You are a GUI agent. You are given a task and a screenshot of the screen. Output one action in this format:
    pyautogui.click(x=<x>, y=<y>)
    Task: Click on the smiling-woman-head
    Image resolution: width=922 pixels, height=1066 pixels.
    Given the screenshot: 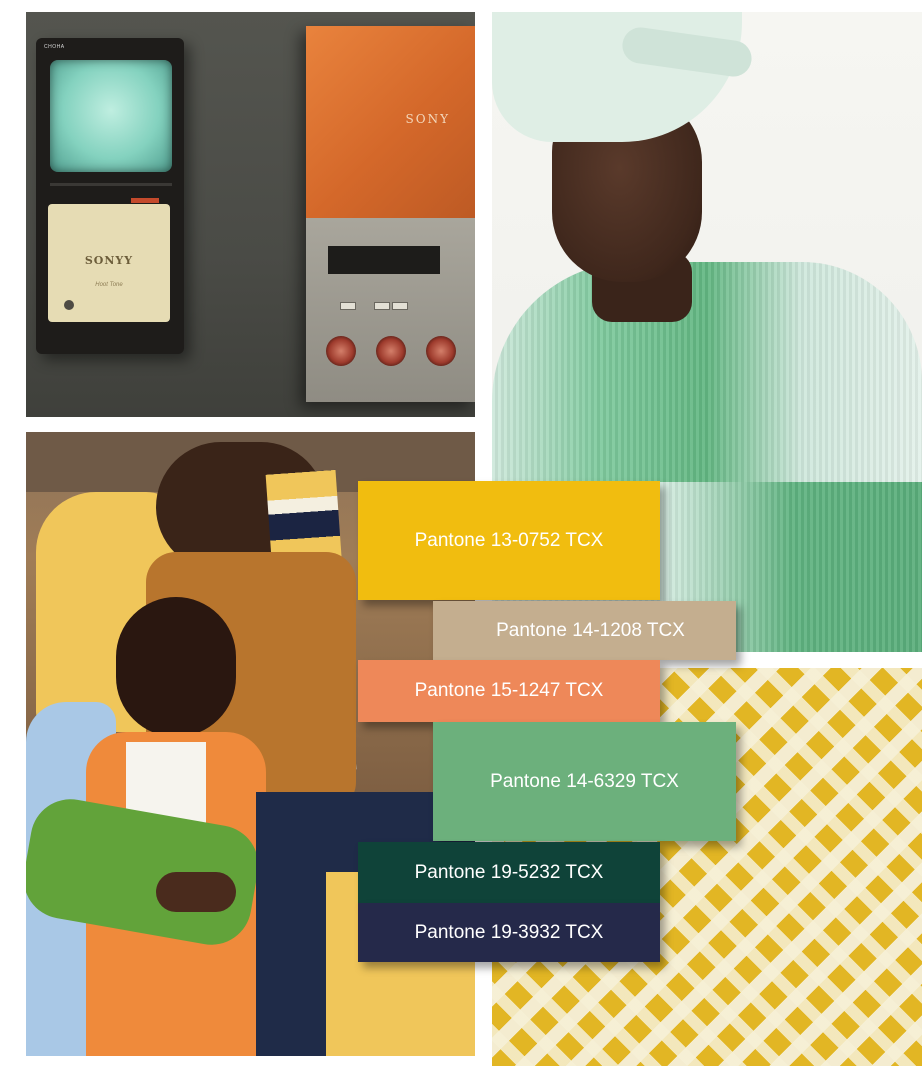 What is the action you would take?
    pyautogui.click(x=176, y=667)
    